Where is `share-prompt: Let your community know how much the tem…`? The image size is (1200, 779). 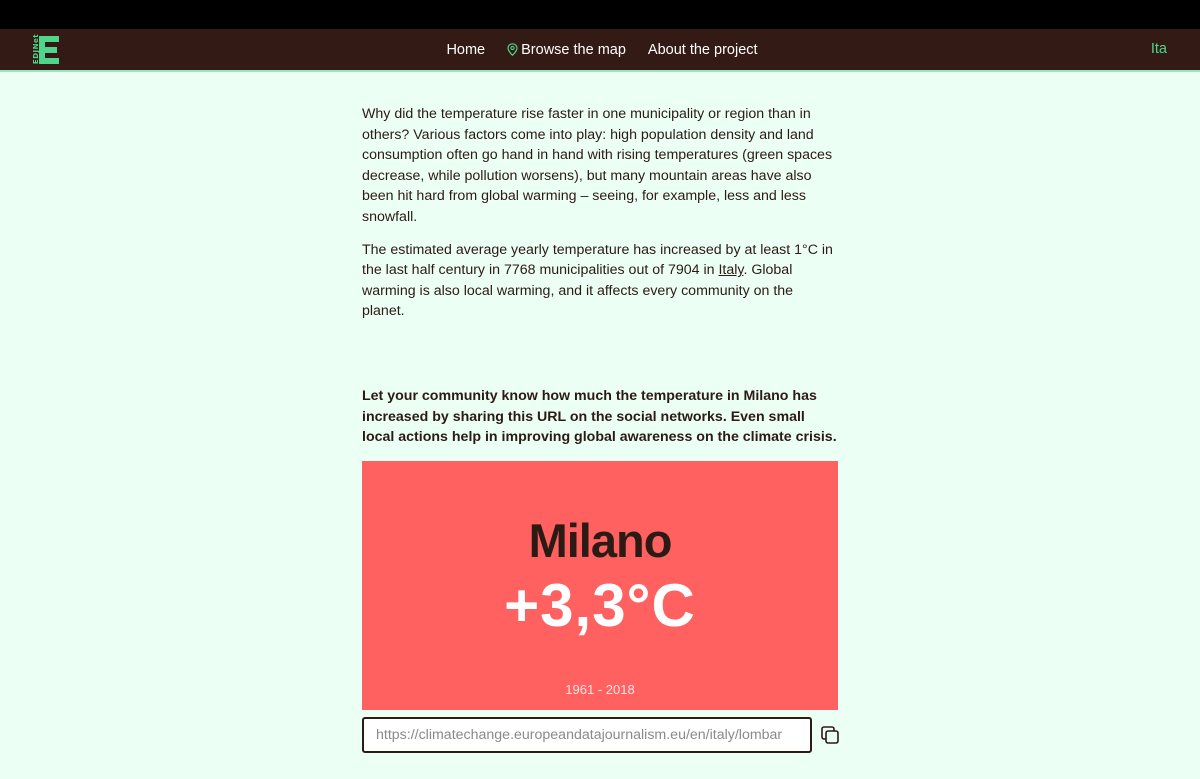
share-prompt: Let your community know how much the tem… is located at coordinates (599, 417).